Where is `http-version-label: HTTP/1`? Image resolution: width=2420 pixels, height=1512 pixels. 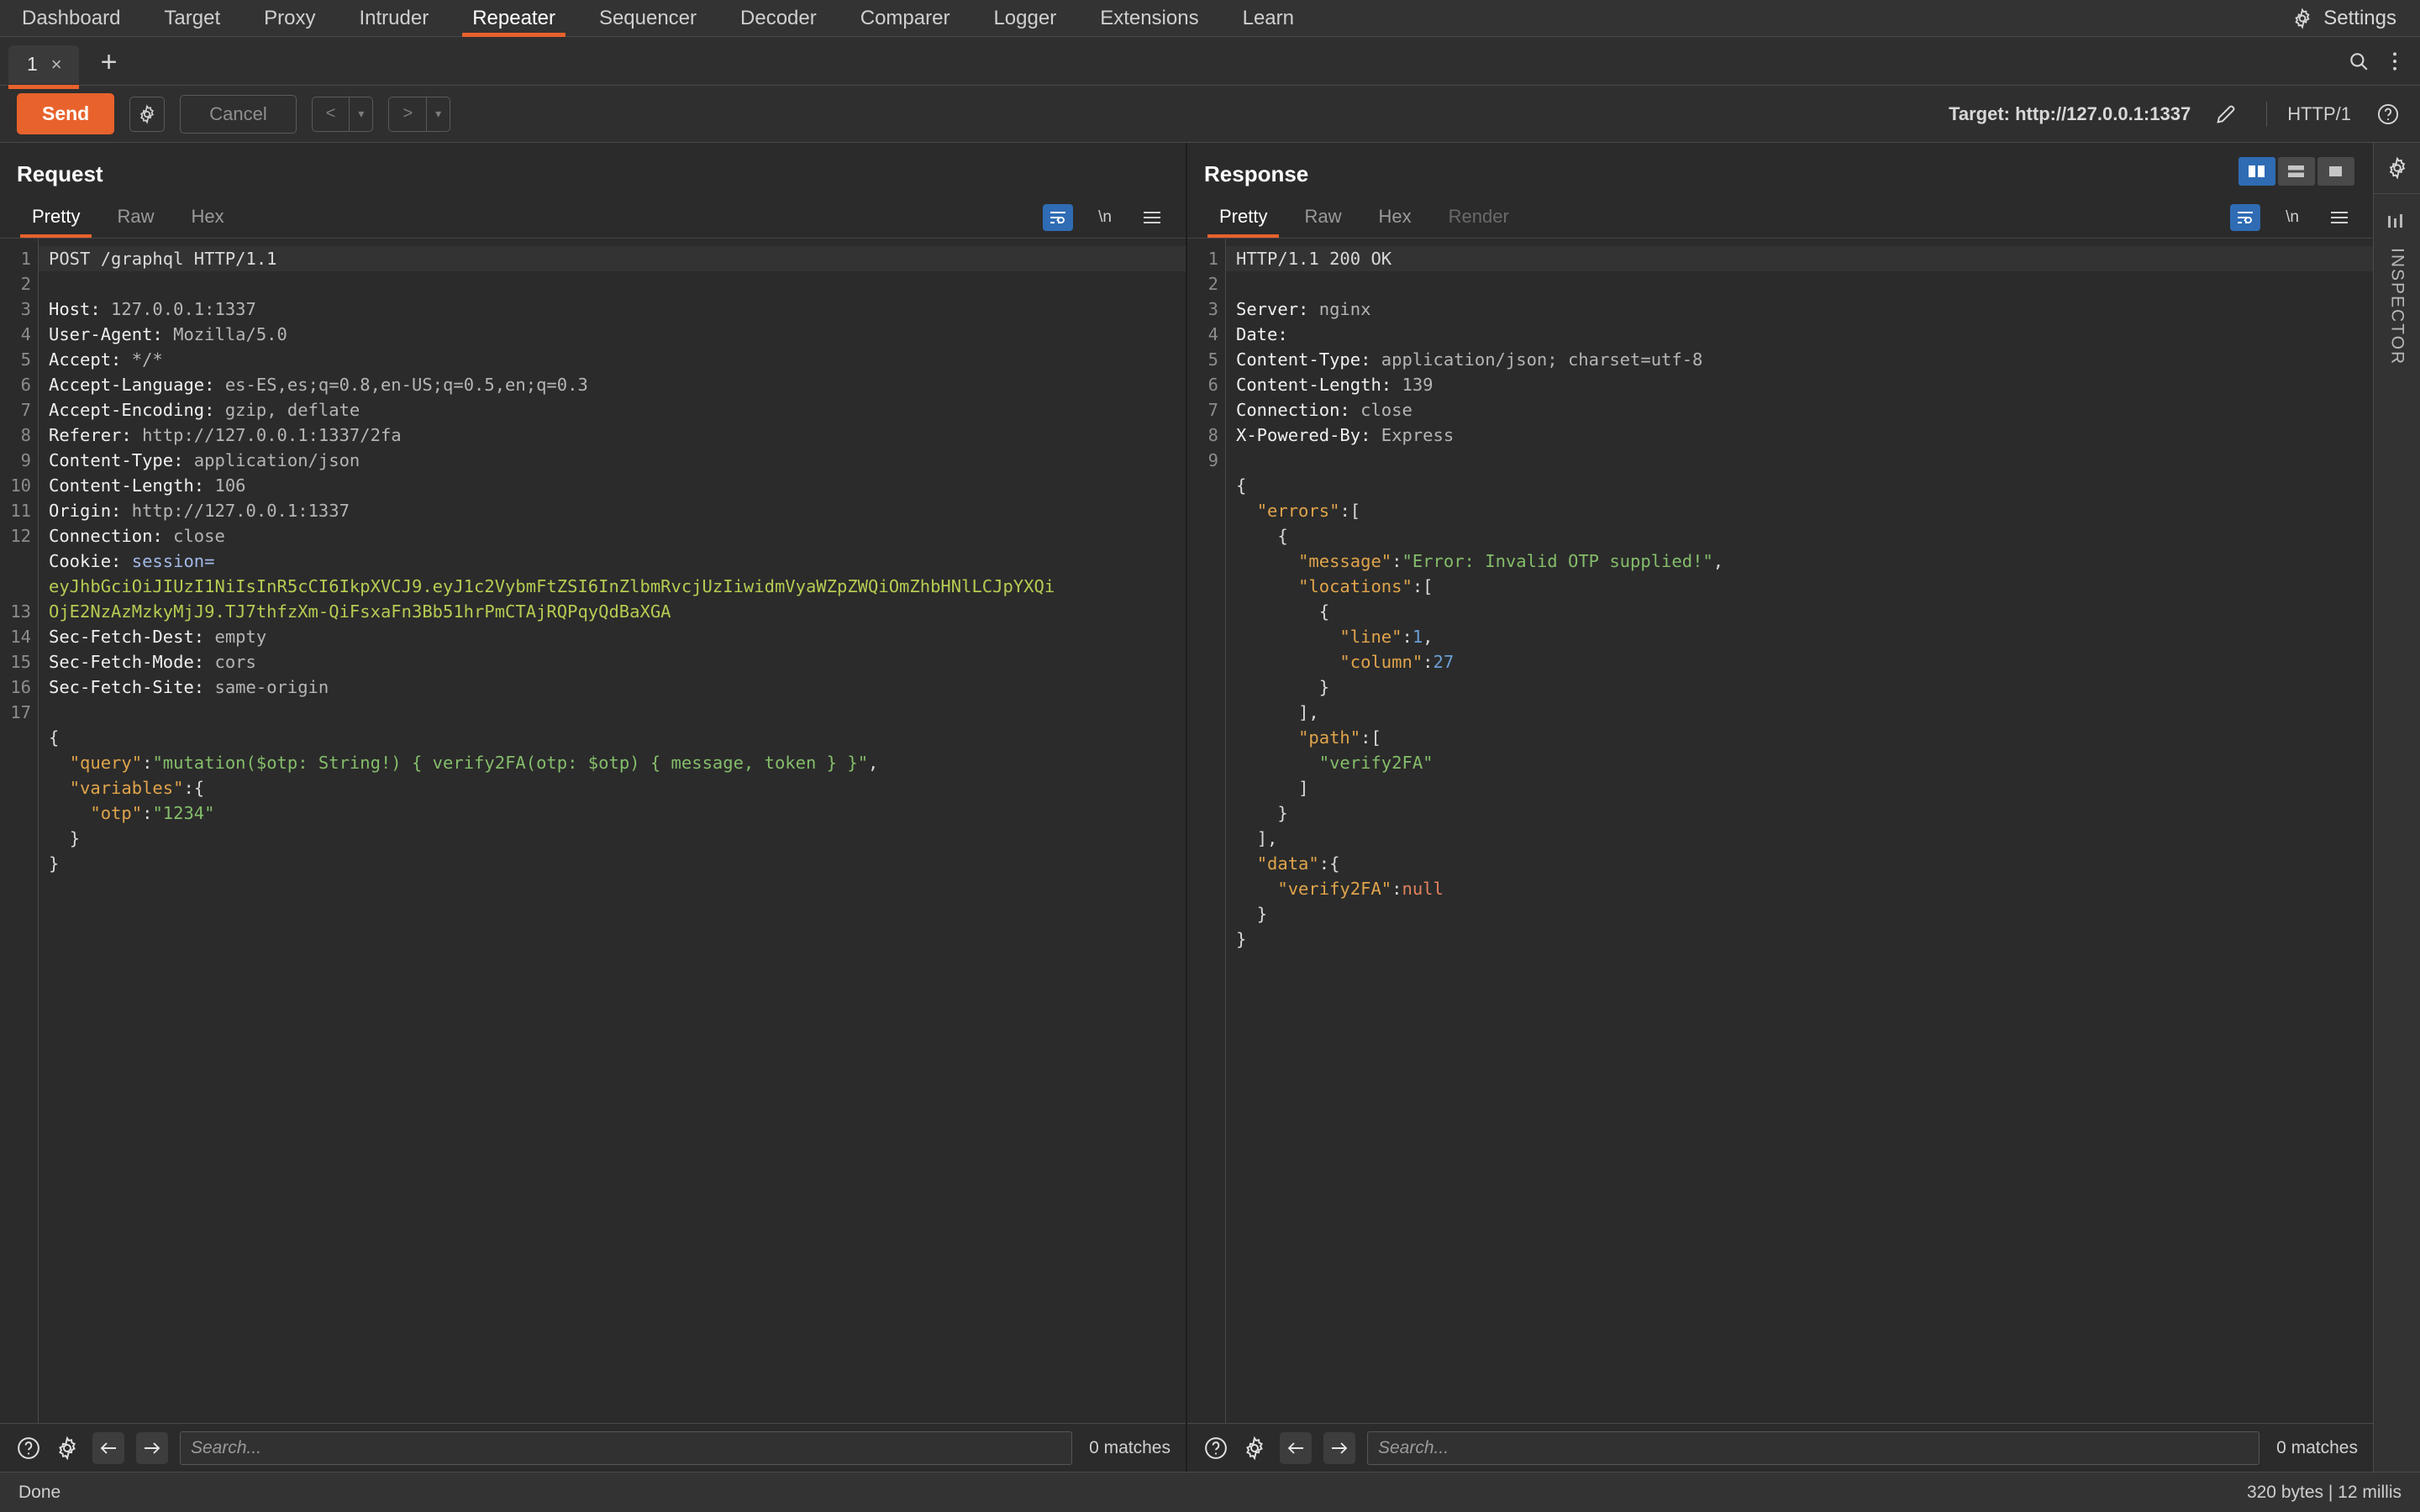
http-version-label: HTTP/1 is located at coordinates (2319, 114).